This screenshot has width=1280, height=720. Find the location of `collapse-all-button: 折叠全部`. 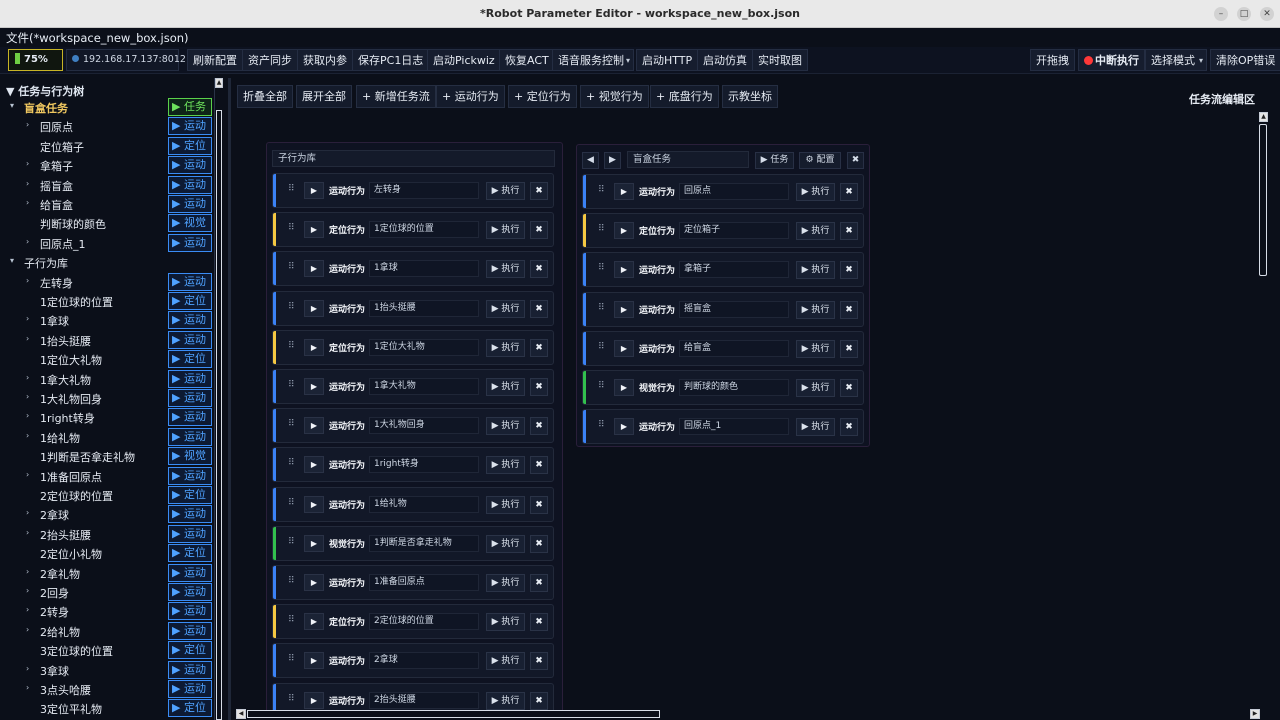

collapse-all-button: 折叠全部 is located at coordinates (265, 96).